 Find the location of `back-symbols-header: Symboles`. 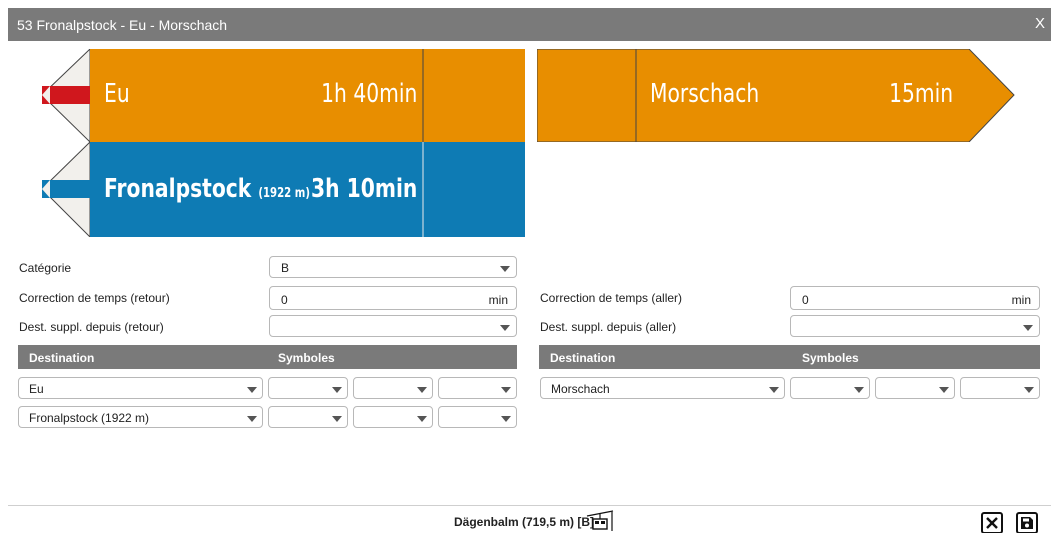

back-symbols-header: Symboles is located at coordinates (306, 358).